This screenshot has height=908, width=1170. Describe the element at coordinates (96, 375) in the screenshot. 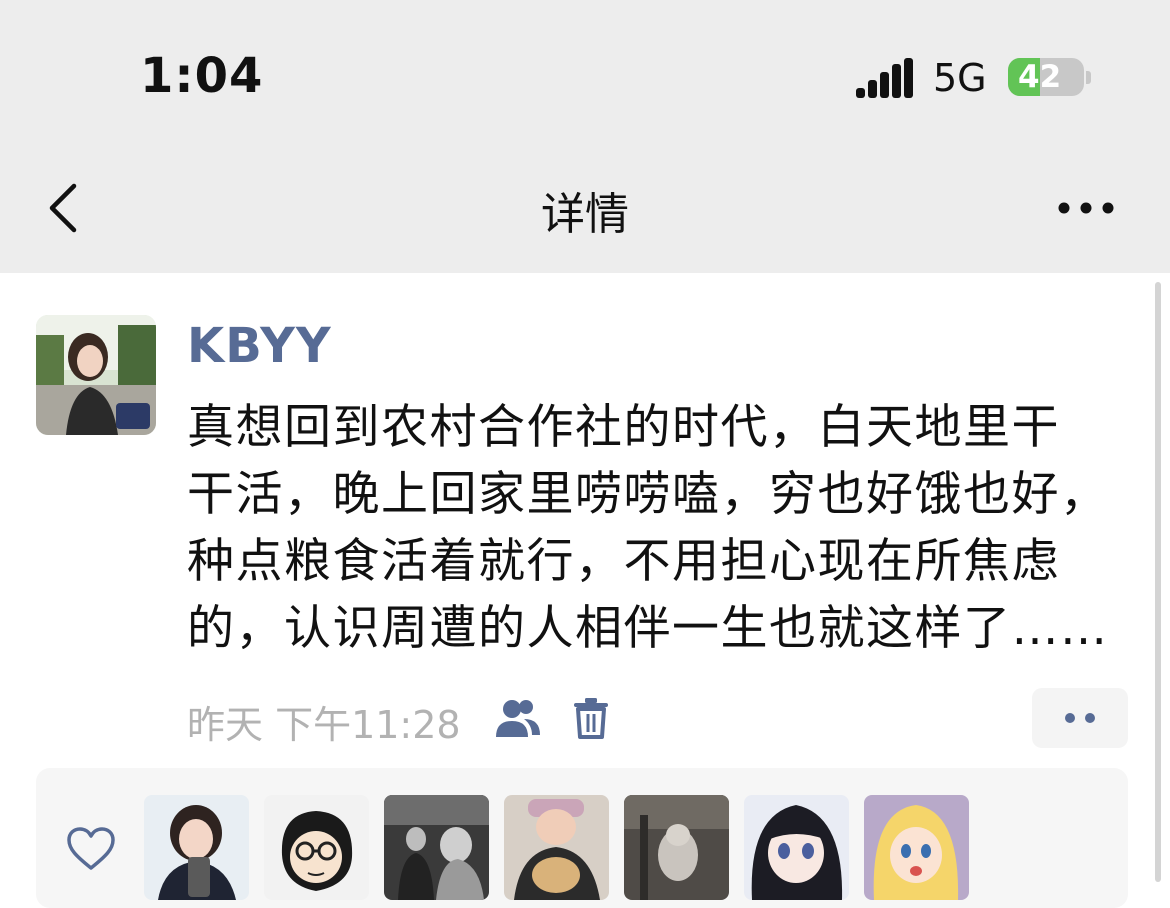

I see `avatar` at that location.